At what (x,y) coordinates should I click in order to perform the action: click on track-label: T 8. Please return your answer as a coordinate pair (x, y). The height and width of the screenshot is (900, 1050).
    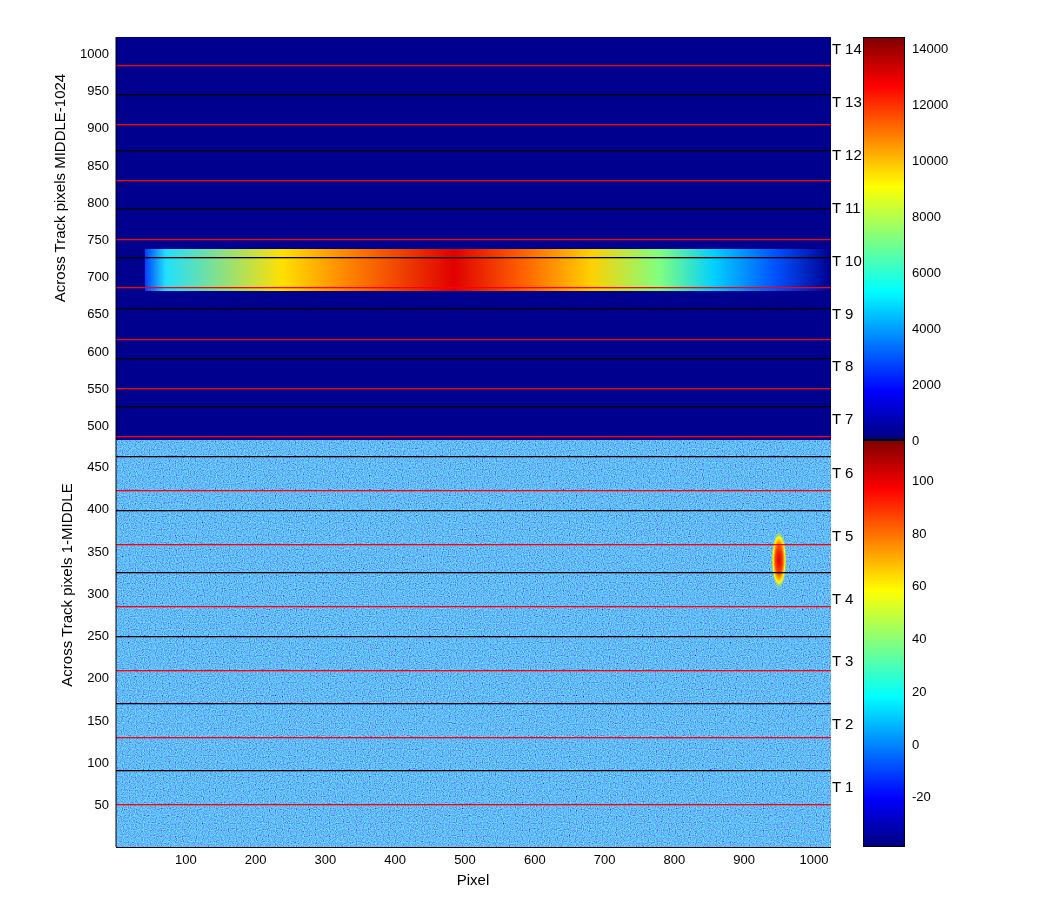
    Looking at the image, I should click on (843, 366).